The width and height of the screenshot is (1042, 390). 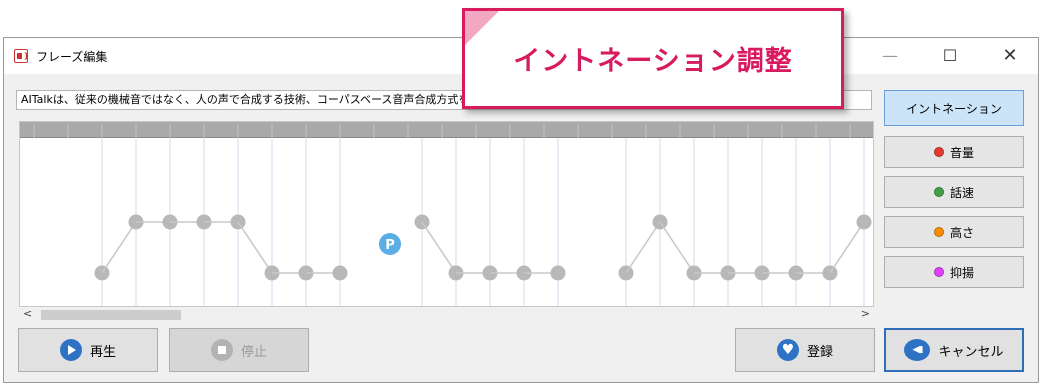 What do you see at coordinates (865, 313) in the screenshot?
I see `scroll-right-arrow: >` at bounding box center [865, 313].